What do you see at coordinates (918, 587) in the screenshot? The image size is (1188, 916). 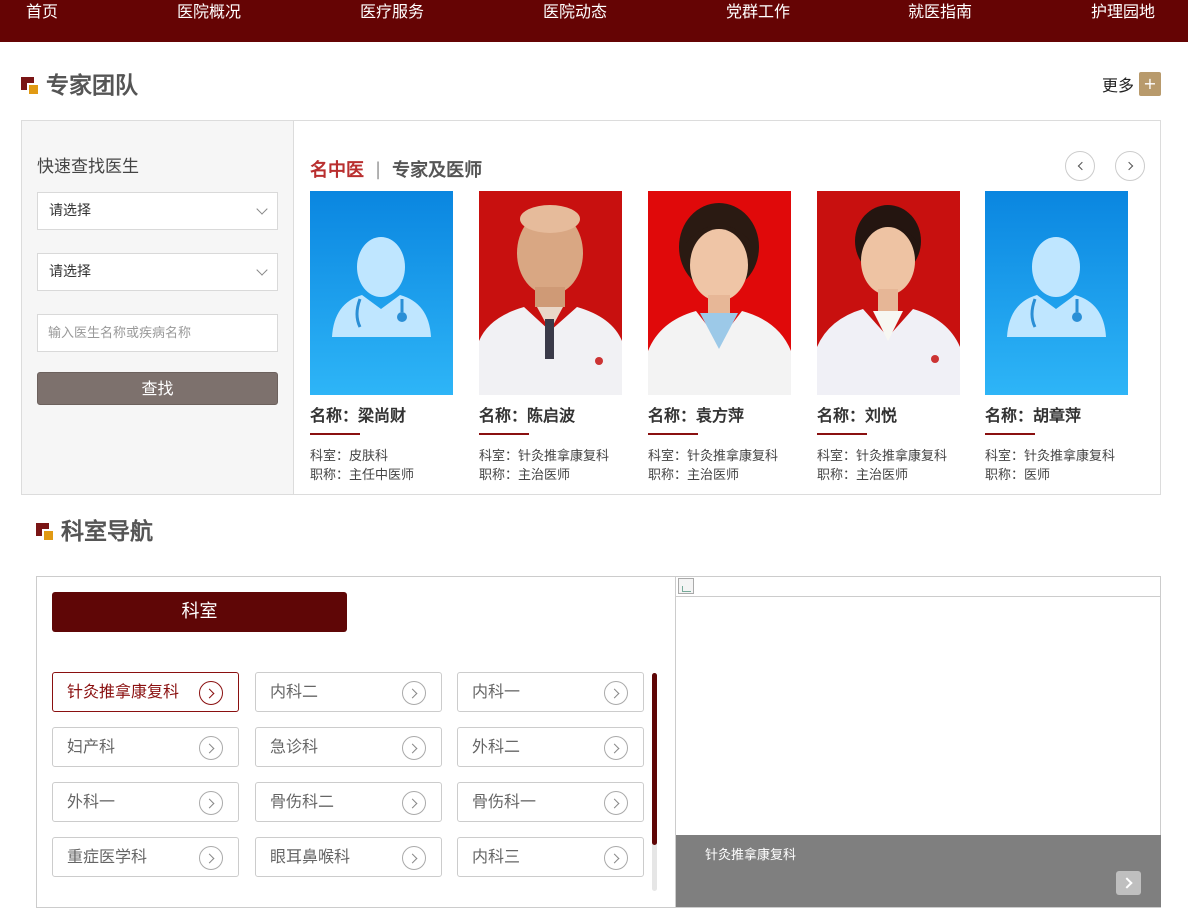 I see `department-image` at bounding box center [918, 587].